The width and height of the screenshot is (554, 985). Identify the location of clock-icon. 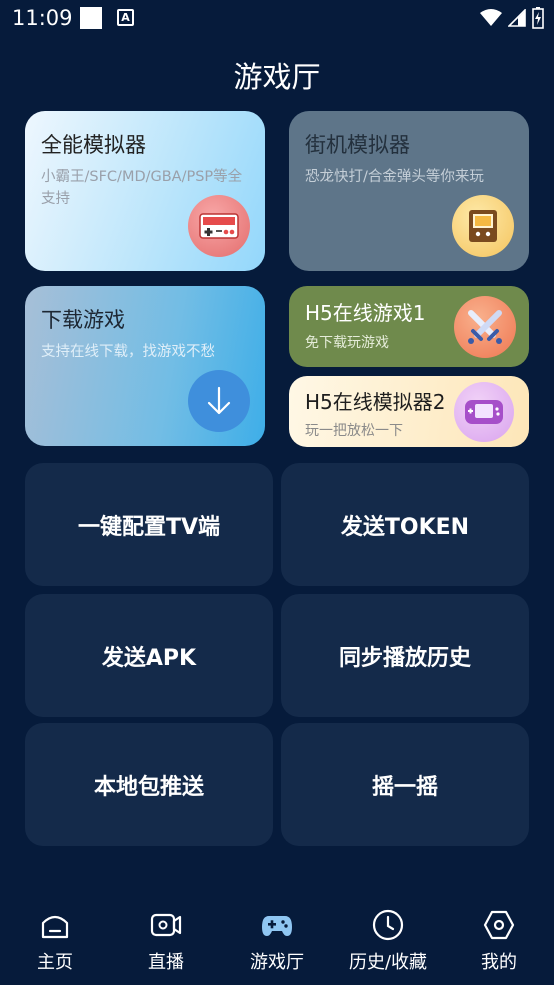
(388, 925).